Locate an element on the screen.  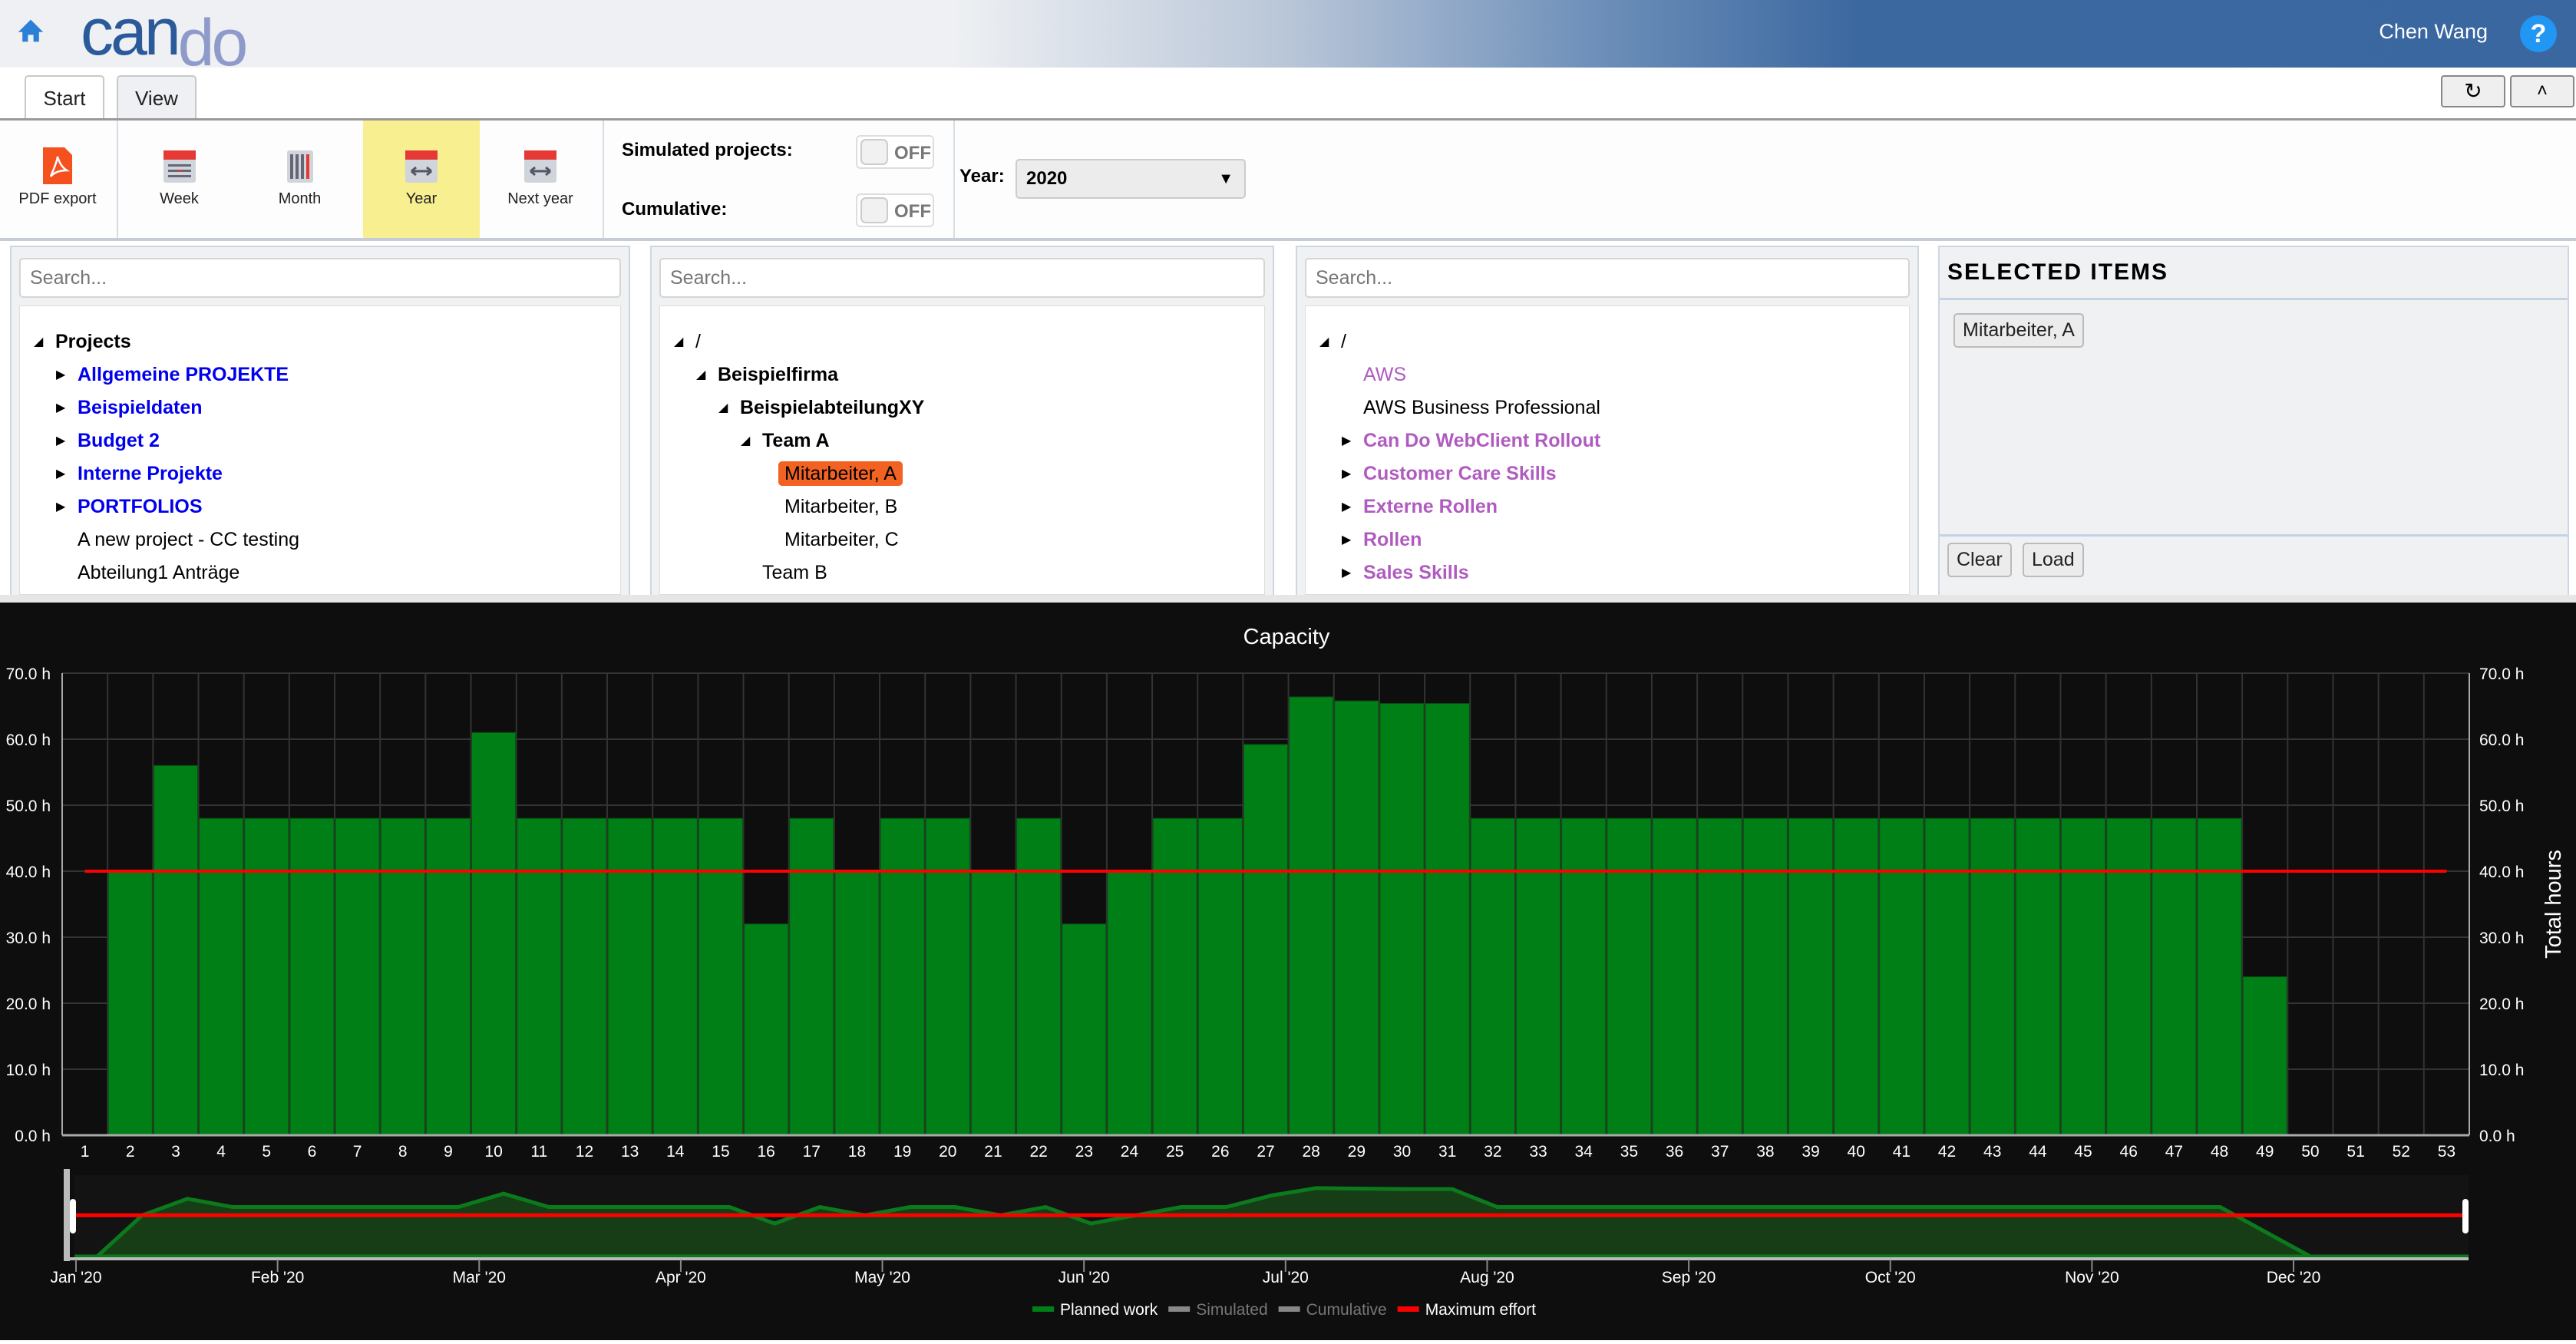
toggle-state: OFF is located at coordinates (912, 211).